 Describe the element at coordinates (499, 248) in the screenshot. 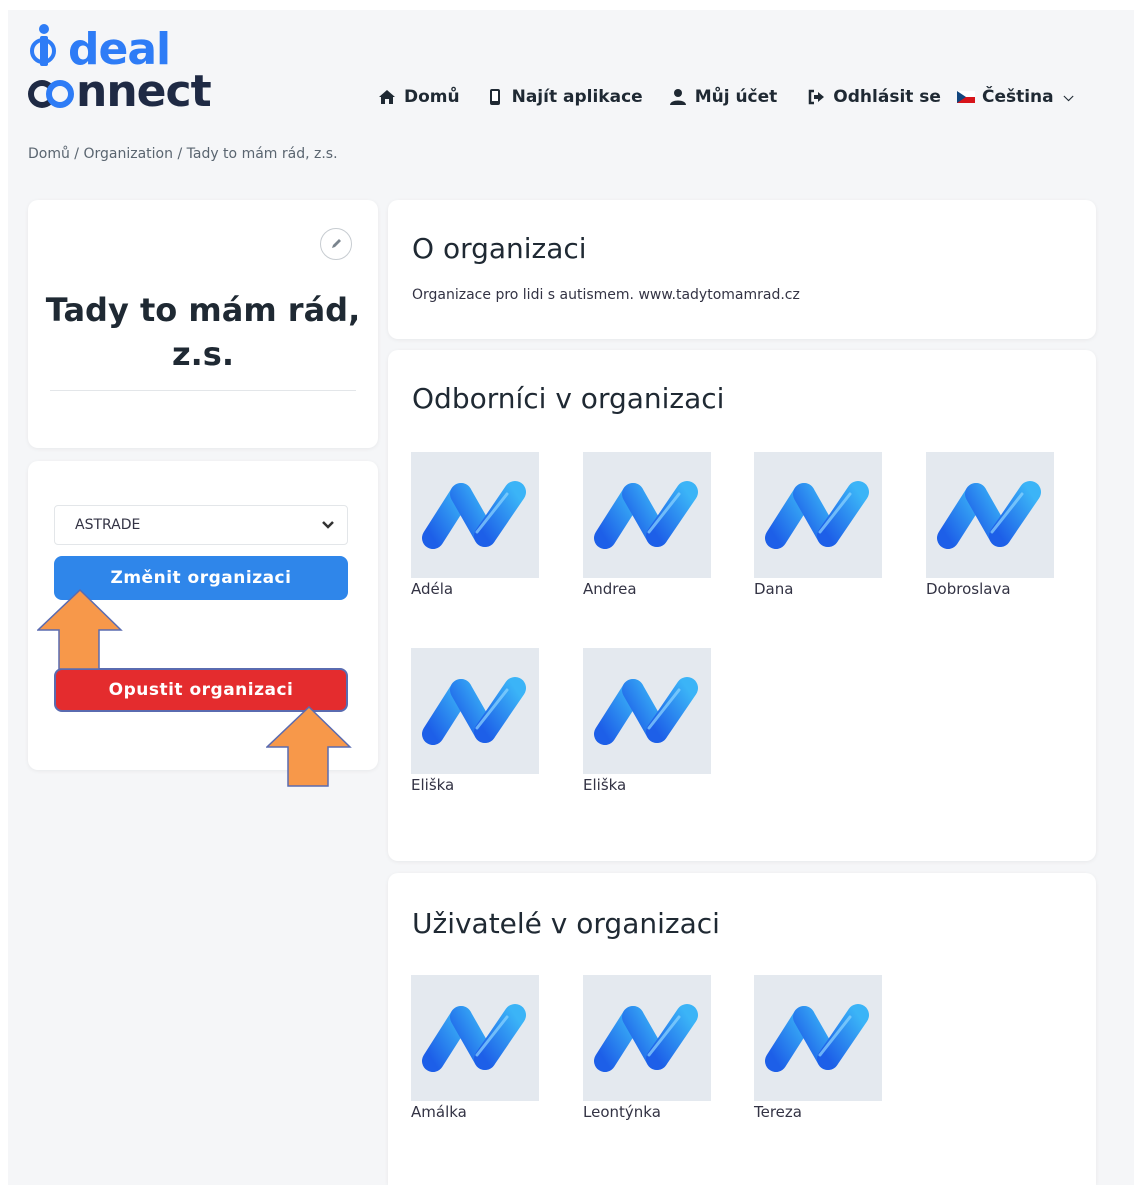

I see `about-title: O organizaci` at that location.